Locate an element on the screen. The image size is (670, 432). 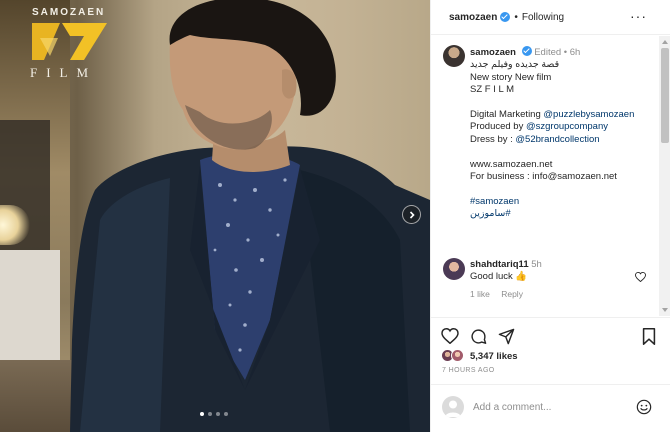
heart-icon is located at coordinates (450, 336).